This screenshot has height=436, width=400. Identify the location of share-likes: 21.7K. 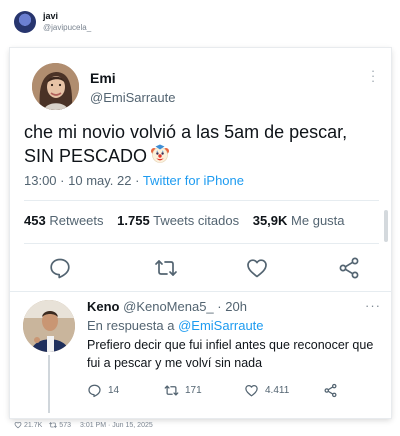
(28, 425).